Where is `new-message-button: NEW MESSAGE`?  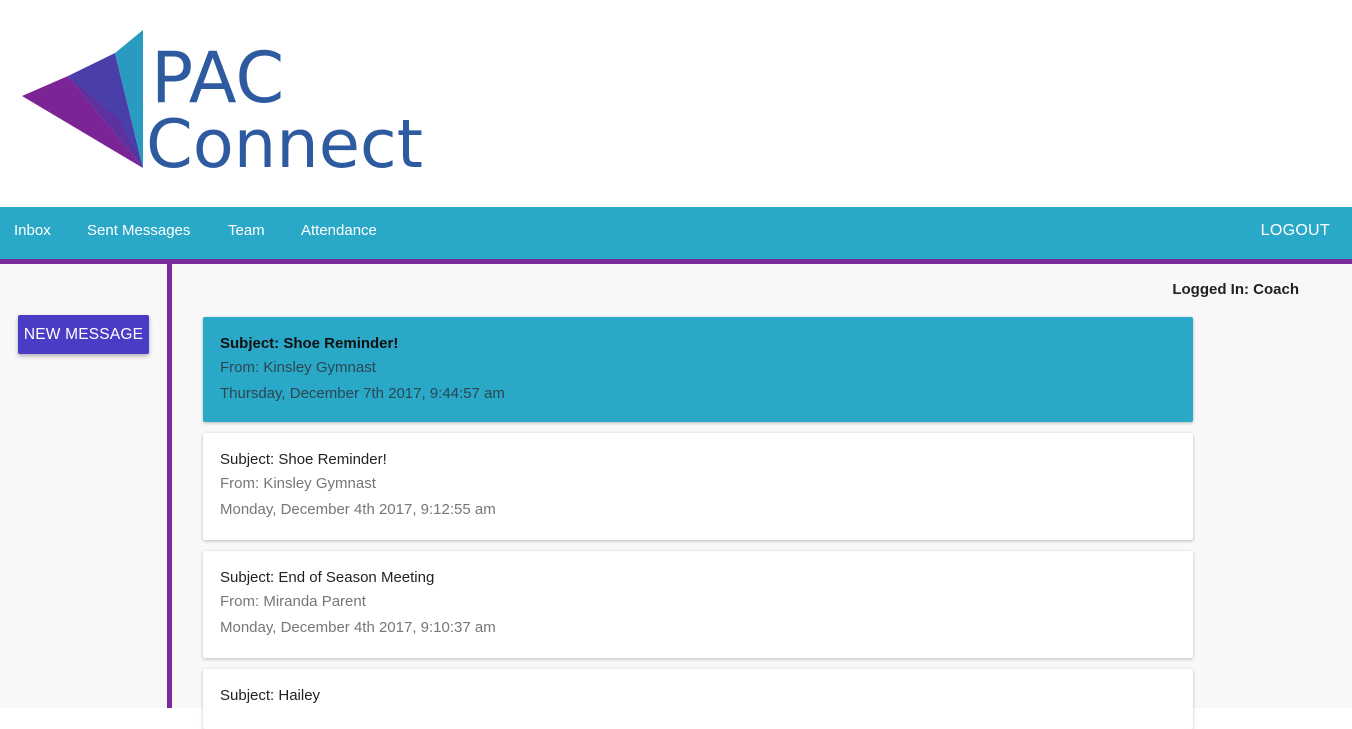
new-message-button: NEW MESSAGE is located at coordinates (83, 334).